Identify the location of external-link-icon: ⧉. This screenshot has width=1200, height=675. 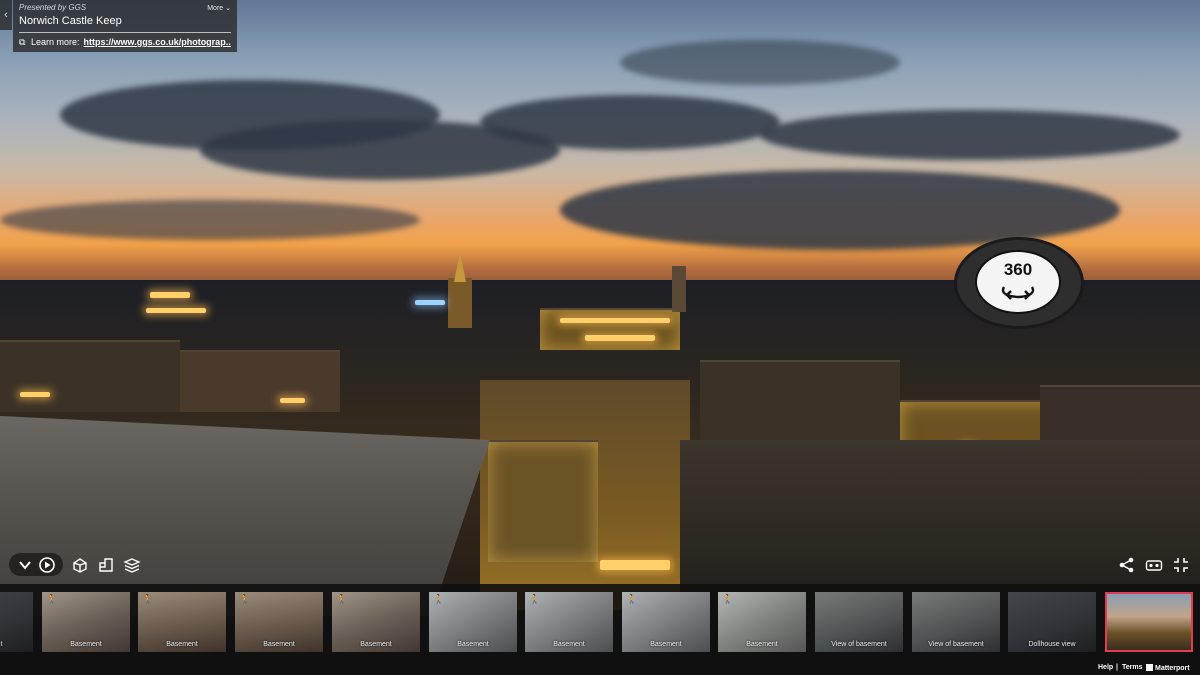
(22, 42).